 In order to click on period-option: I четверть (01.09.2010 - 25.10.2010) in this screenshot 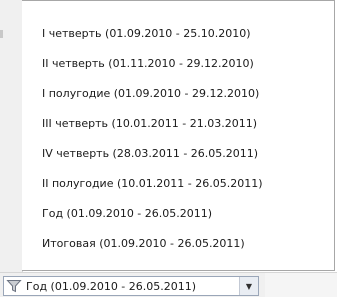, I will do `click(178, 34)`.